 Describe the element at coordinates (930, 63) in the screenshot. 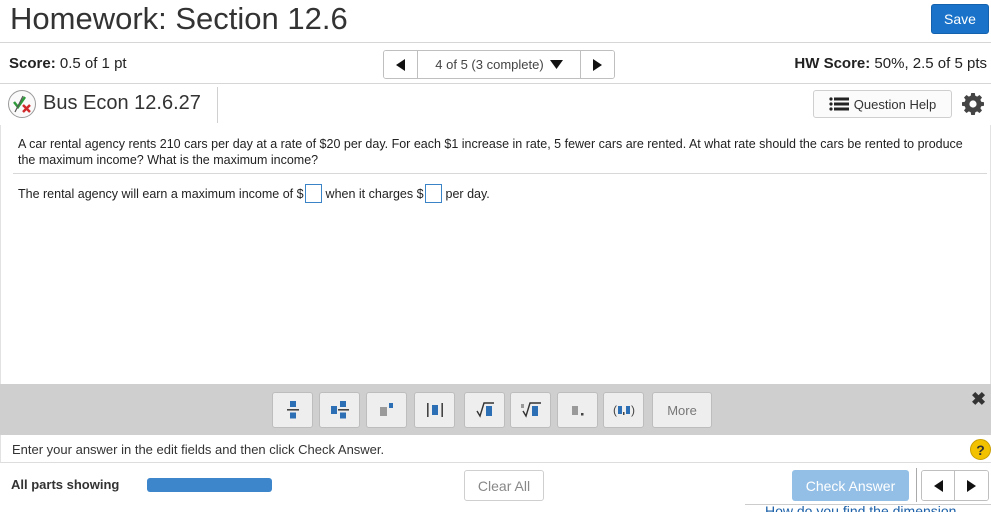

I see `hw-score-value: 50%, 2.5 of 5 pts` at that location.